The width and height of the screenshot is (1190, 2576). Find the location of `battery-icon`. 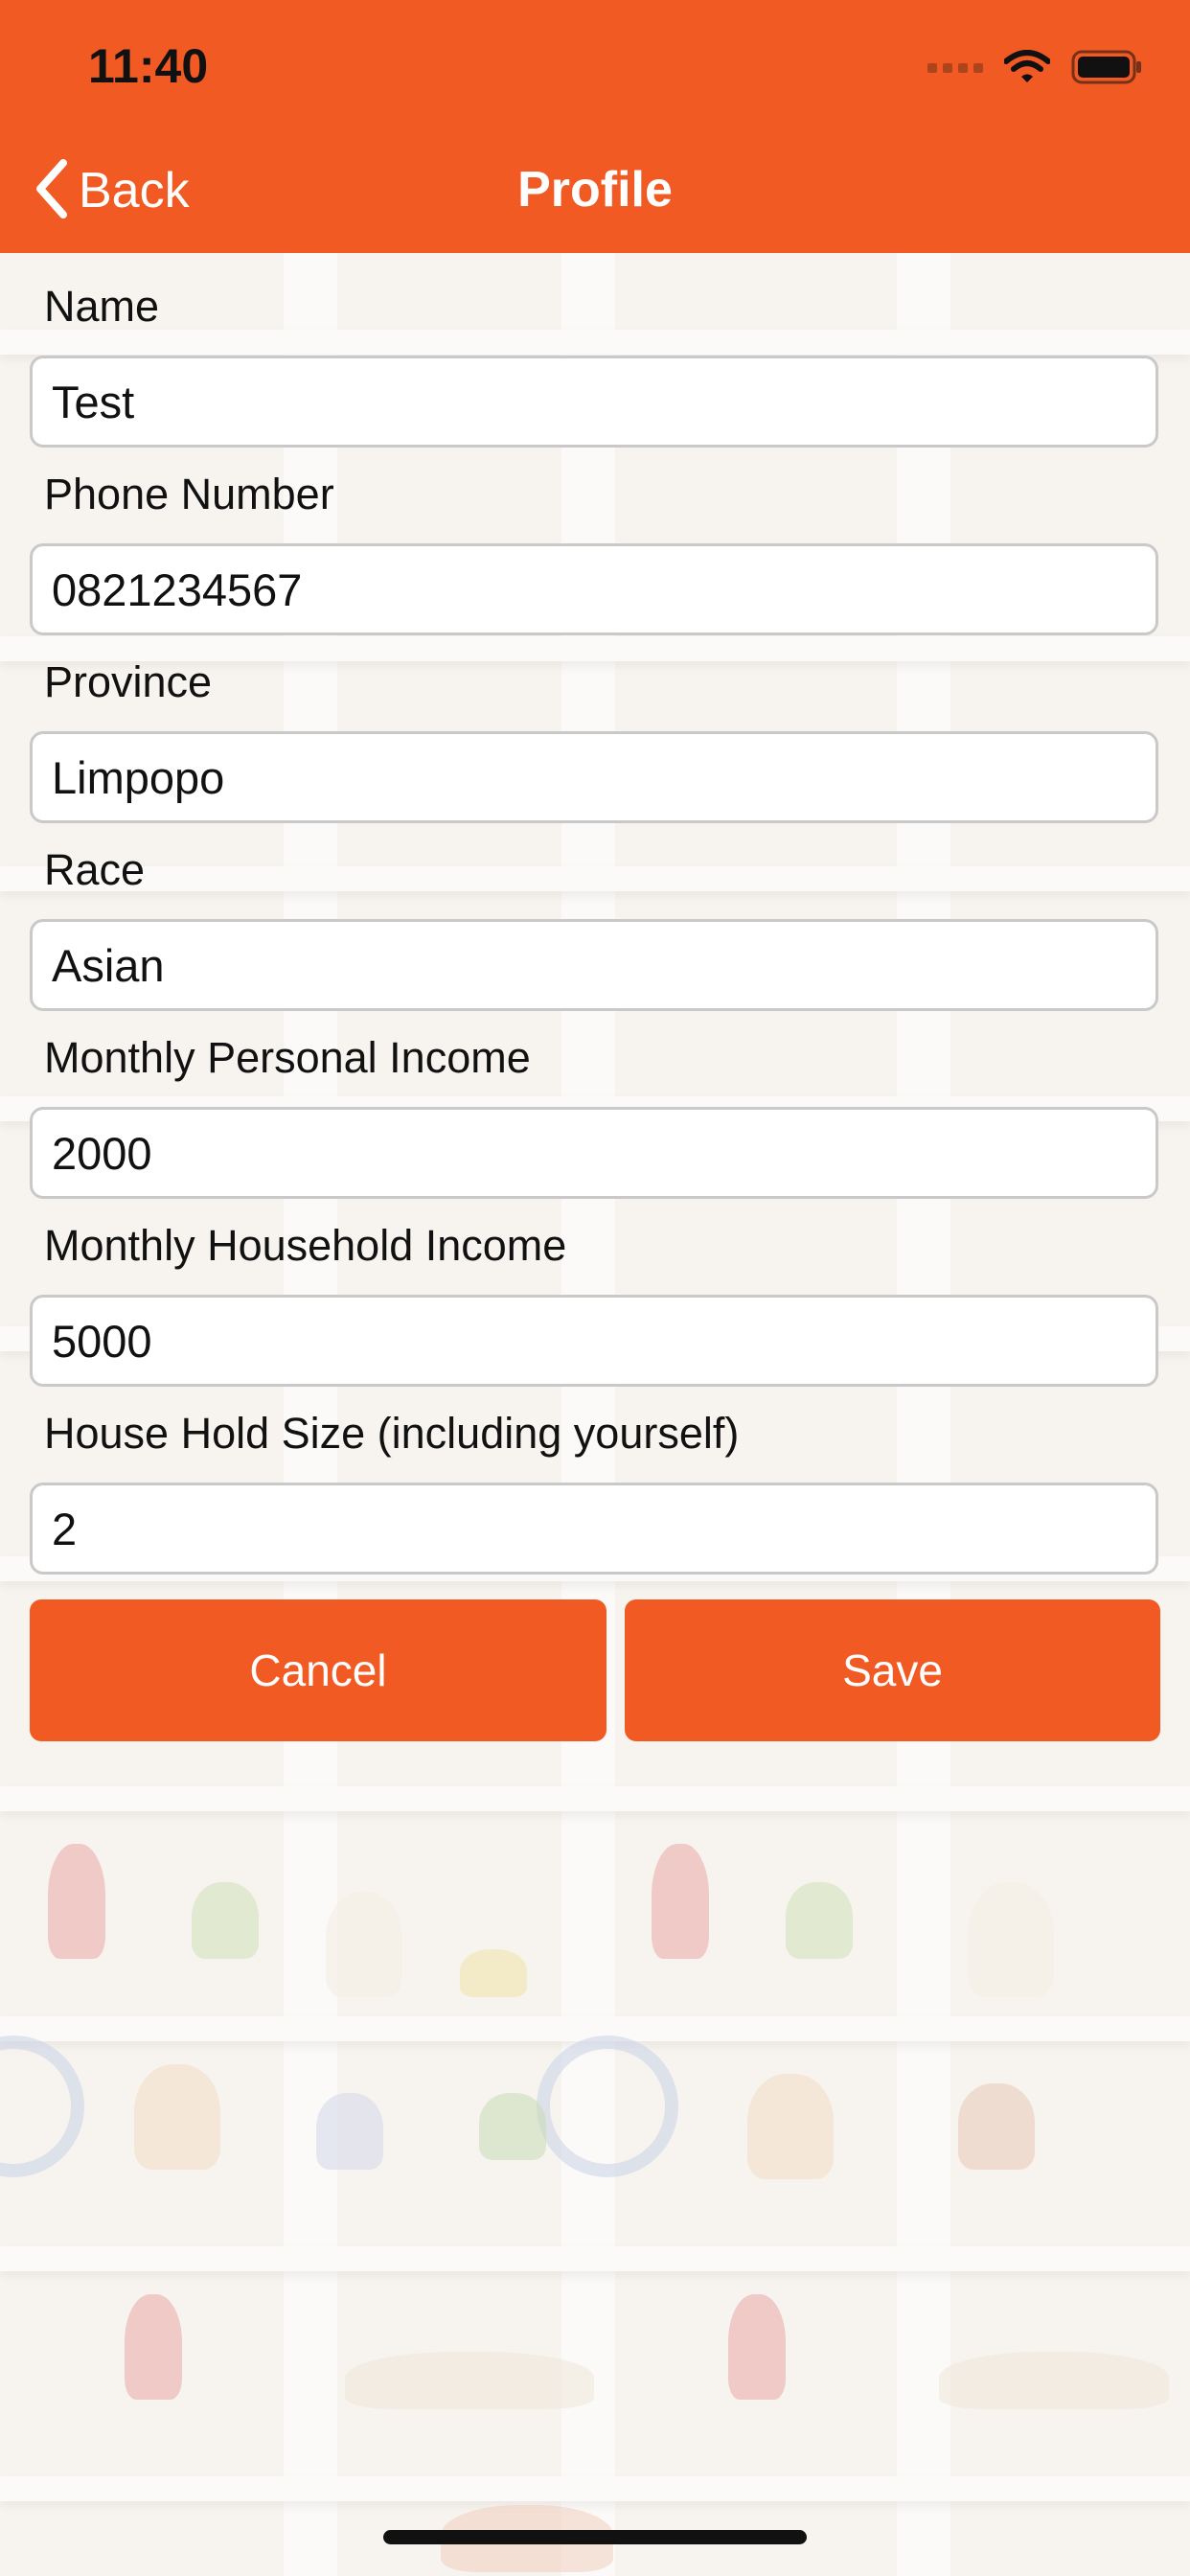

battery-icon is located at coordinates (1106, 69).